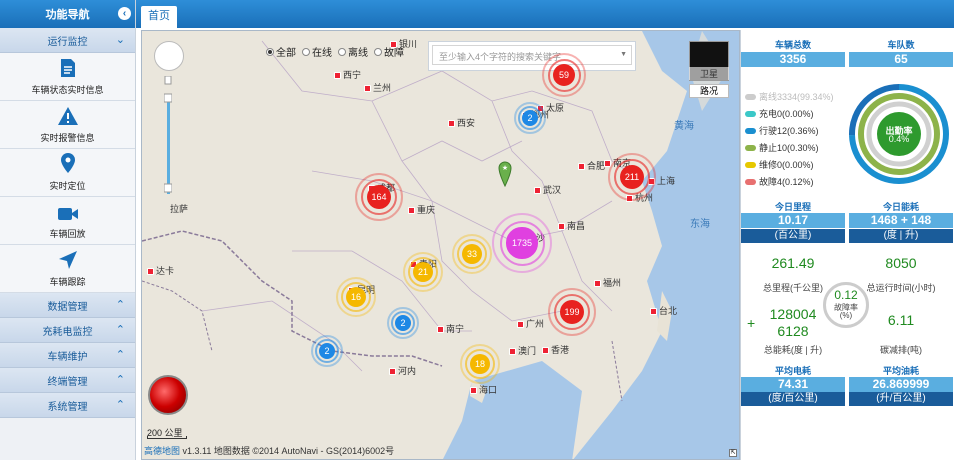 This screenshot has height=460, width=954. What do you see at coordinates (450, 328) in the screenshot?
I see `city-label: 南宁` at bounding box center [450, 328].